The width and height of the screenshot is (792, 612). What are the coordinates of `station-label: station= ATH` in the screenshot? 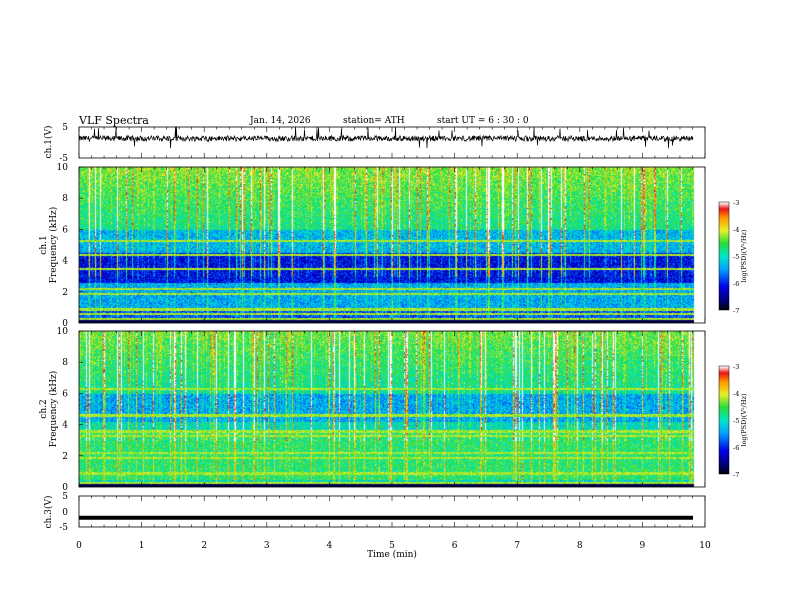 It's located at (374, 121).